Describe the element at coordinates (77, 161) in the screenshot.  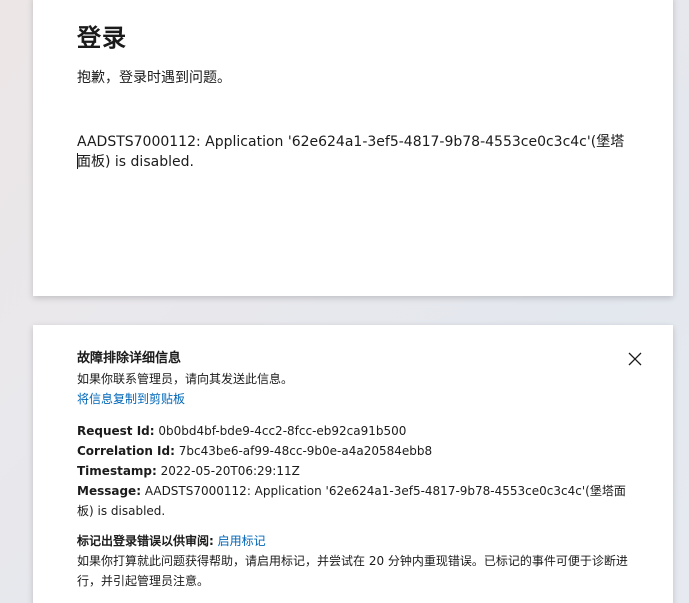
I see `text-cursor` at that location.